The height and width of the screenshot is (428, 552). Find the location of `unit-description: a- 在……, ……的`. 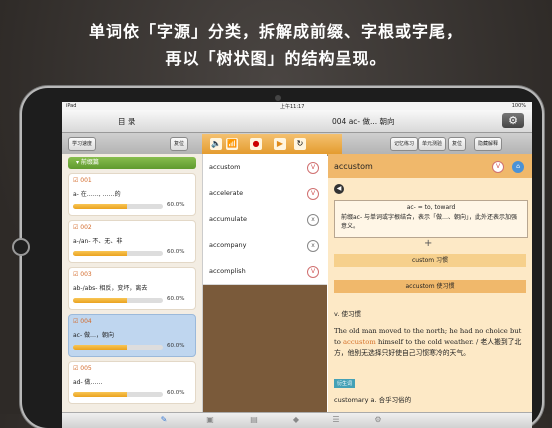

unit-description: a- 在……, ……的 is located at coordinates (97, 194).